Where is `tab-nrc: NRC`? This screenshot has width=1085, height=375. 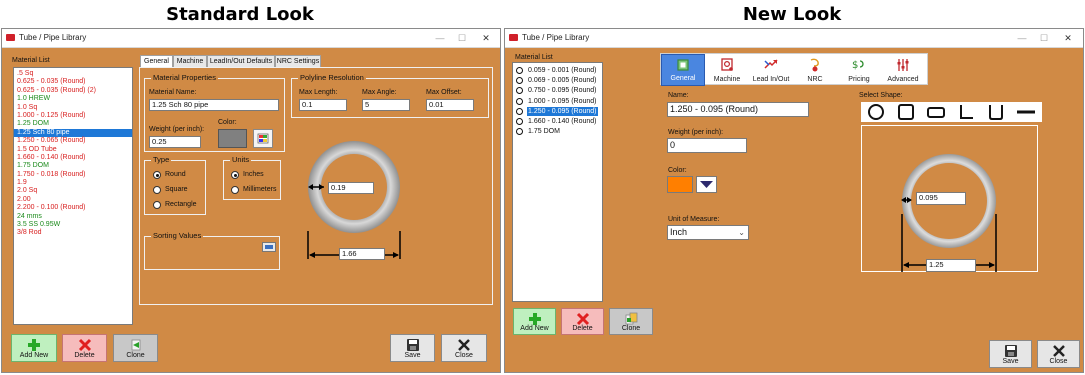
tab-nrc: NRC is located at coordinates (815, 70).